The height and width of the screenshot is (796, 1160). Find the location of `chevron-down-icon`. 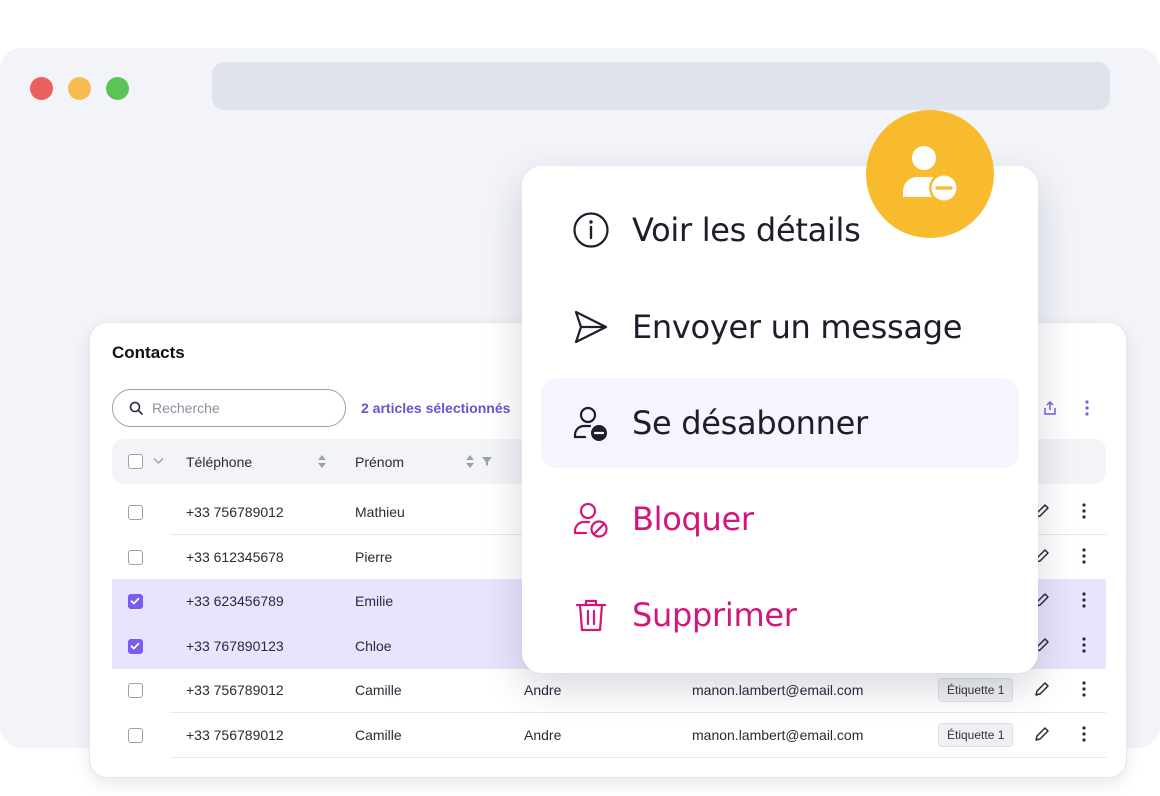

chevron-down-icon is located at coordinates (158, 461).